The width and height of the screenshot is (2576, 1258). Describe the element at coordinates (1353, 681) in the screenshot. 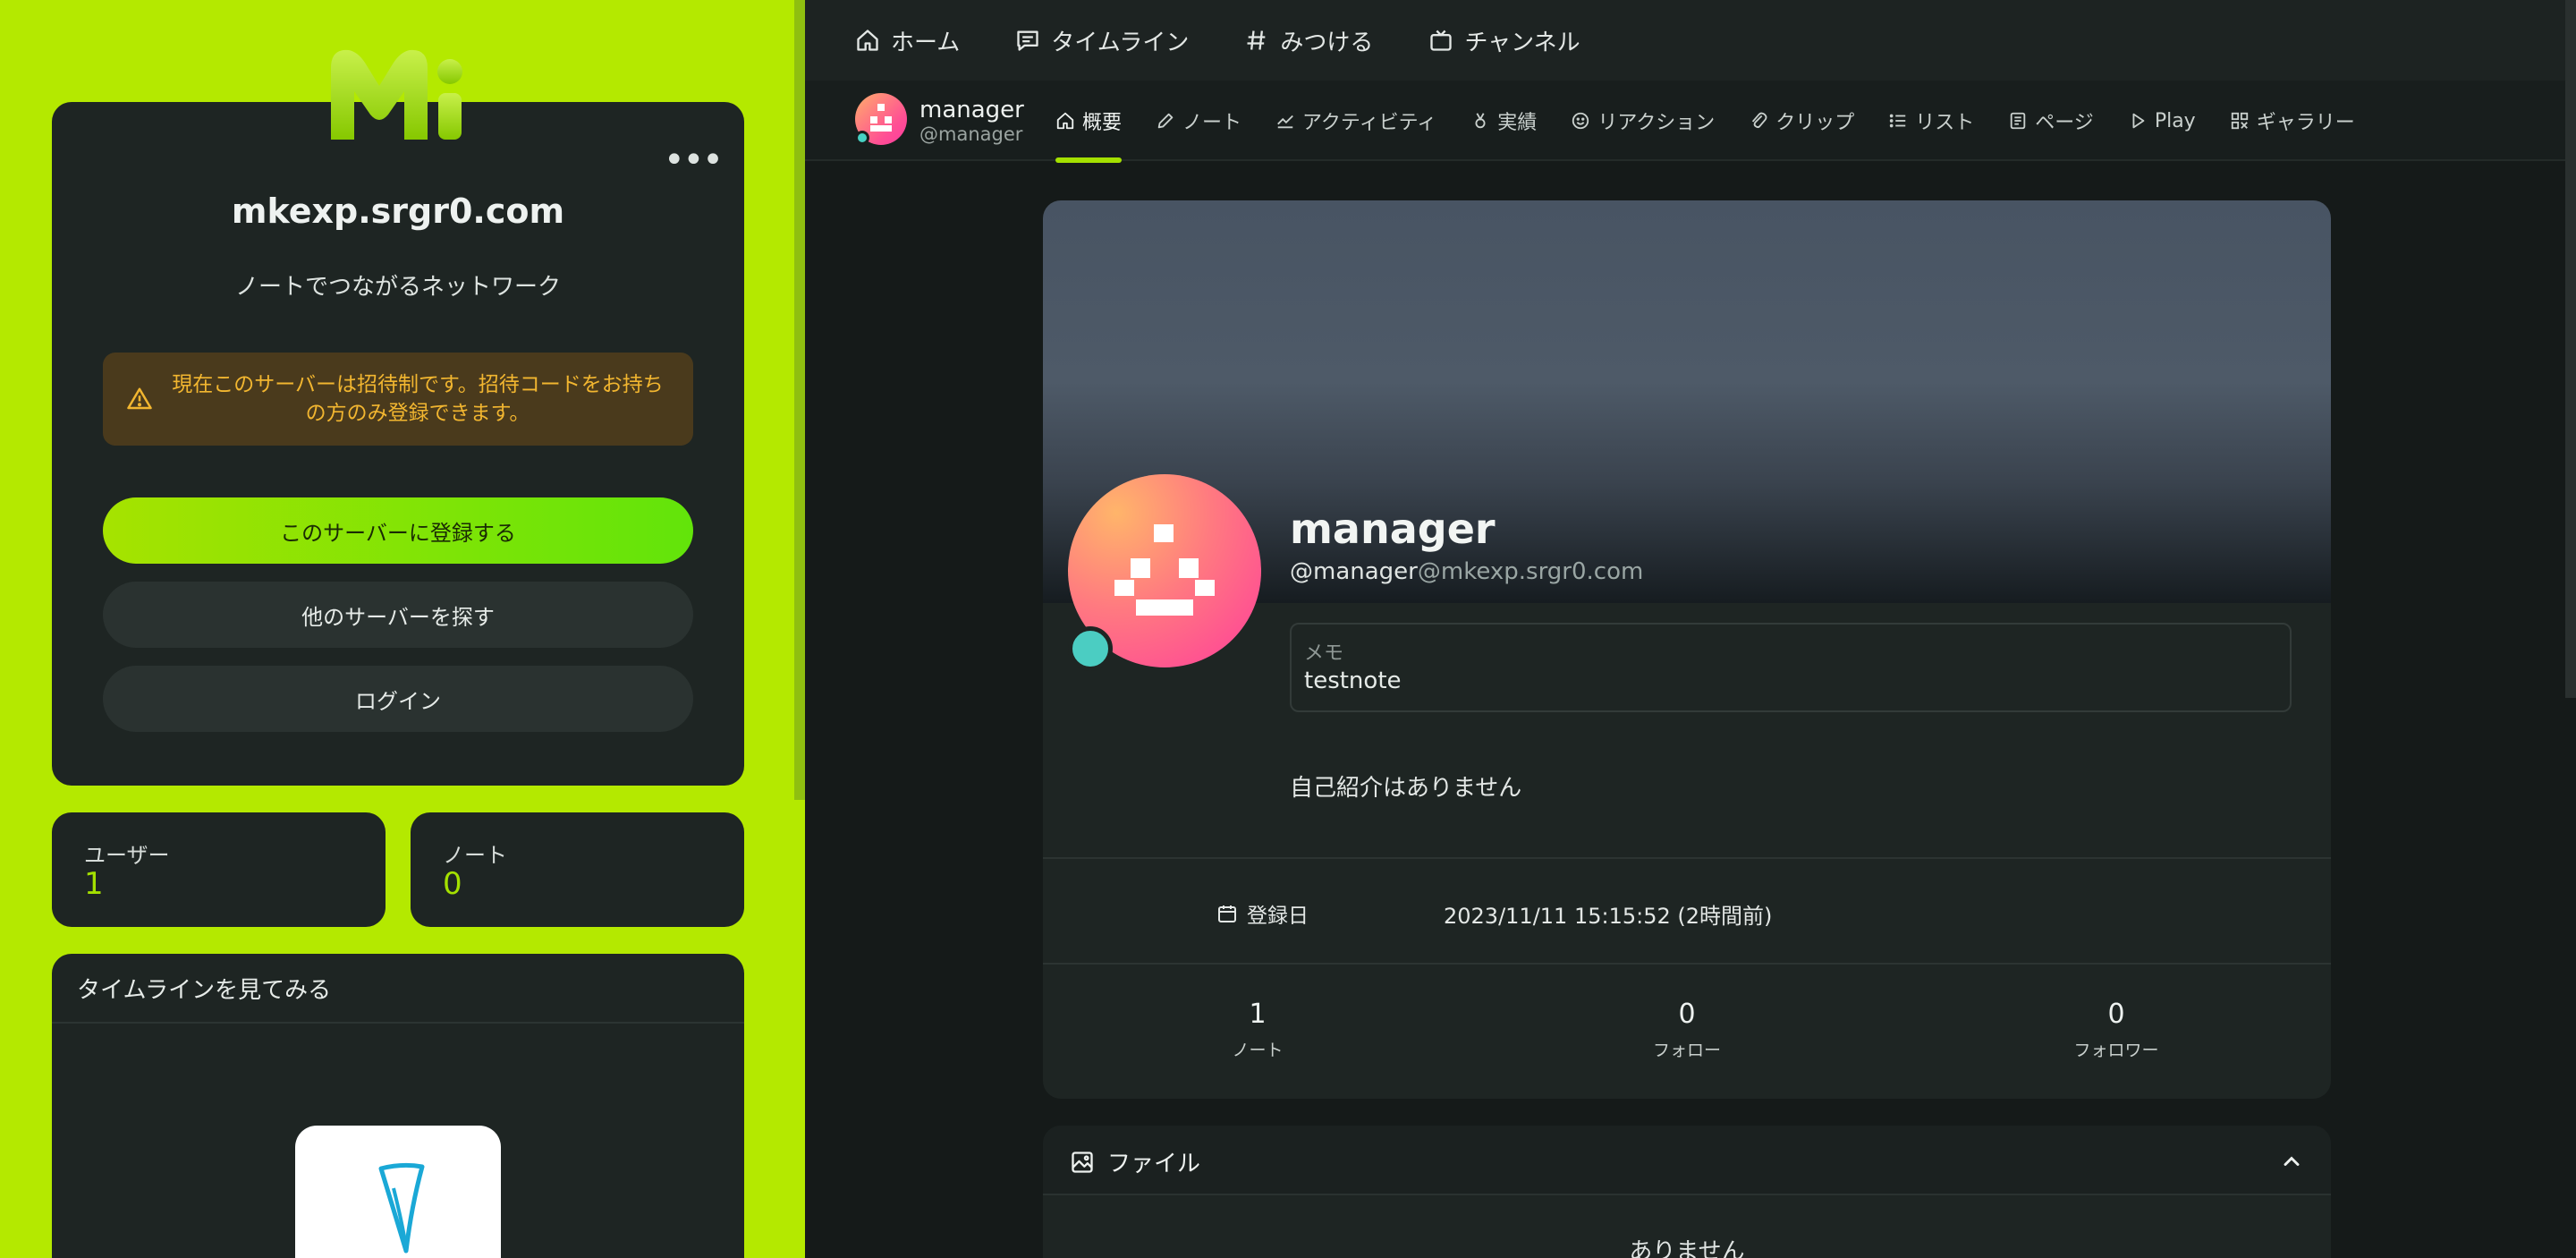

I see `memo-text: testnote` at that location.